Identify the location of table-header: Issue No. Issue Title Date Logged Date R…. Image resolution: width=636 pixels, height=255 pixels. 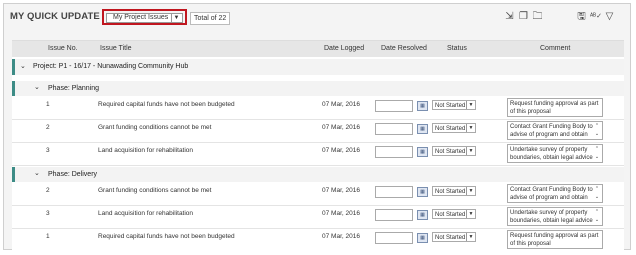
(318, 49).